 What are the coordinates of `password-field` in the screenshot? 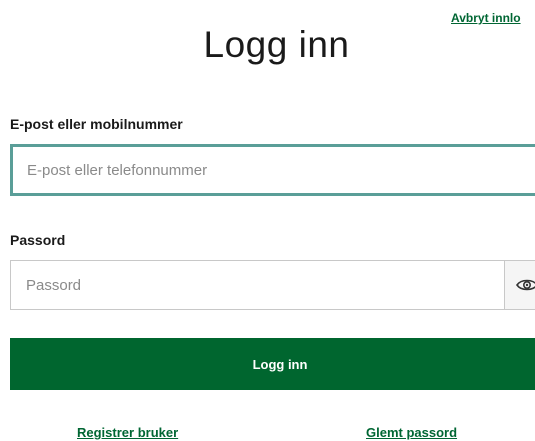 It's located at (272, 285).